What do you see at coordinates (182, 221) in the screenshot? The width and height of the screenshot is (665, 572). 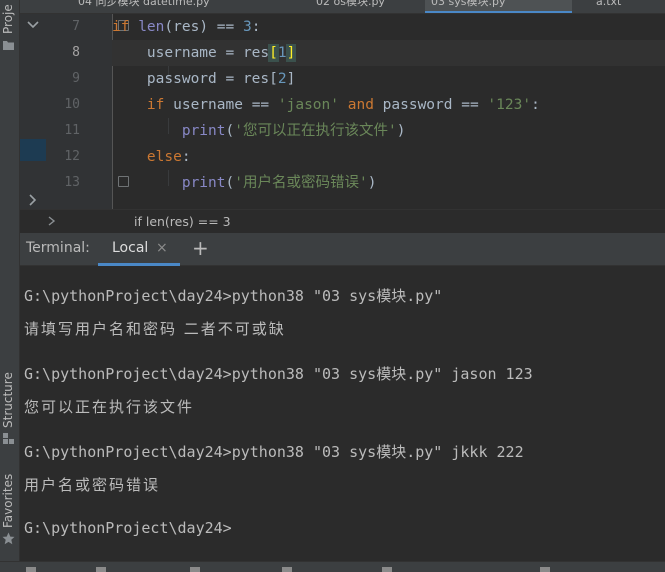 I see `breadcrumb-text: if len(res) == 3` at bounding box center [182, 221].